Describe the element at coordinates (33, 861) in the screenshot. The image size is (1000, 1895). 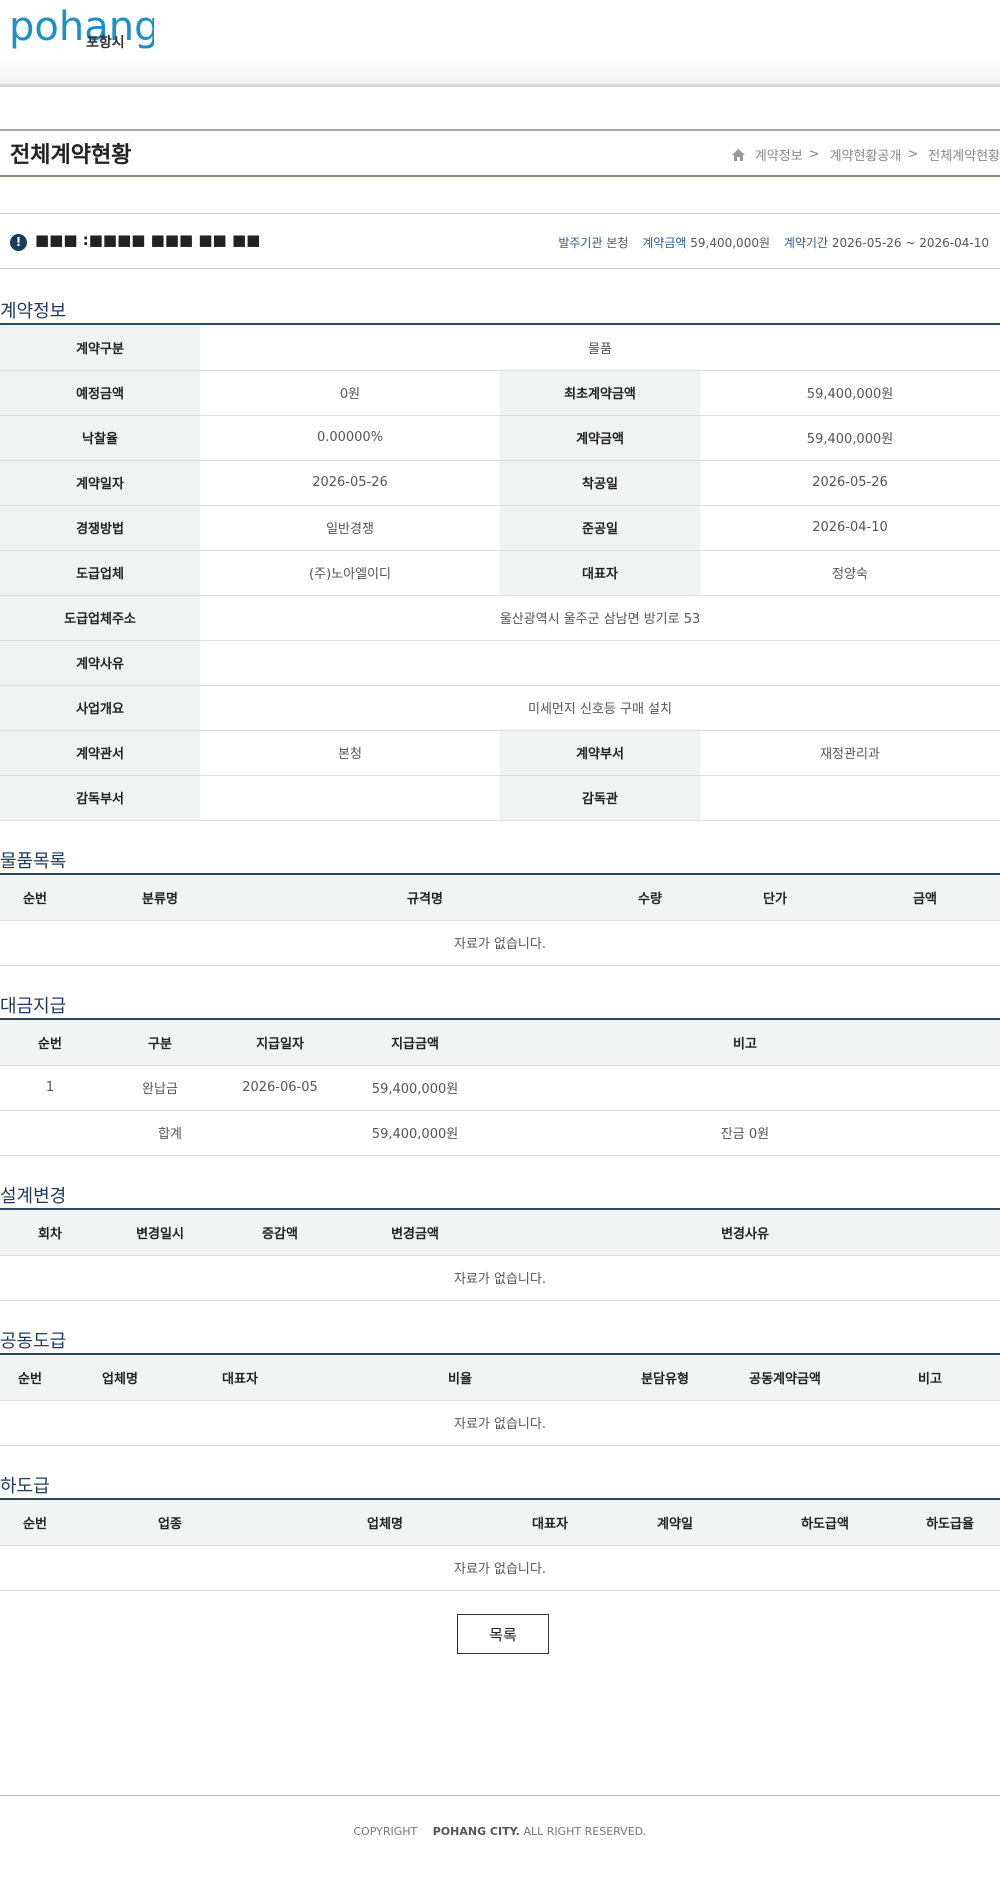
I see `section-title-goods: 물품목록` at that location.